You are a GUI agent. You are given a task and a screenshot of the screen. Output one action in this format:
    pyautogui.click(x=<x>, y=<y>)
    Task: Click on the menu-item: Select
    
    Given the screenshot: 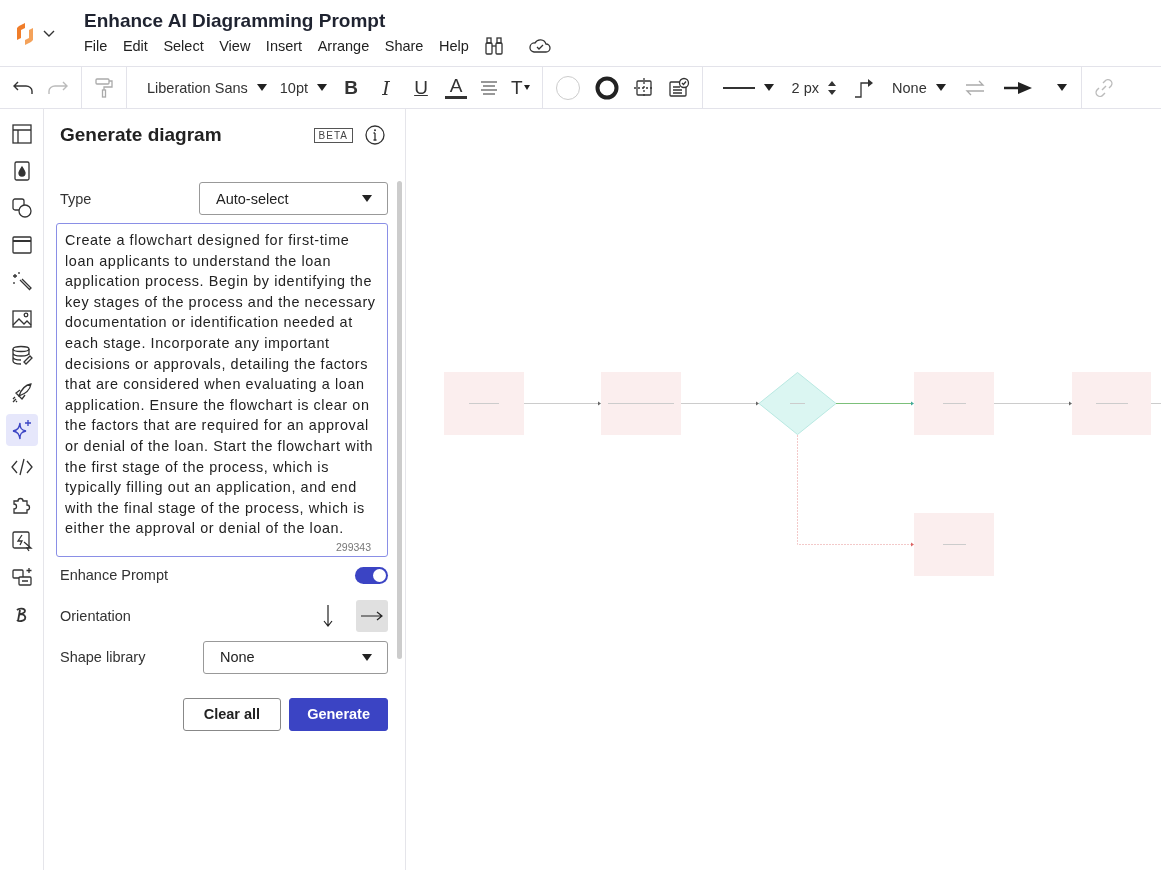 What is the action you would take?
    pyautogui.click(x=183, y=46)
    